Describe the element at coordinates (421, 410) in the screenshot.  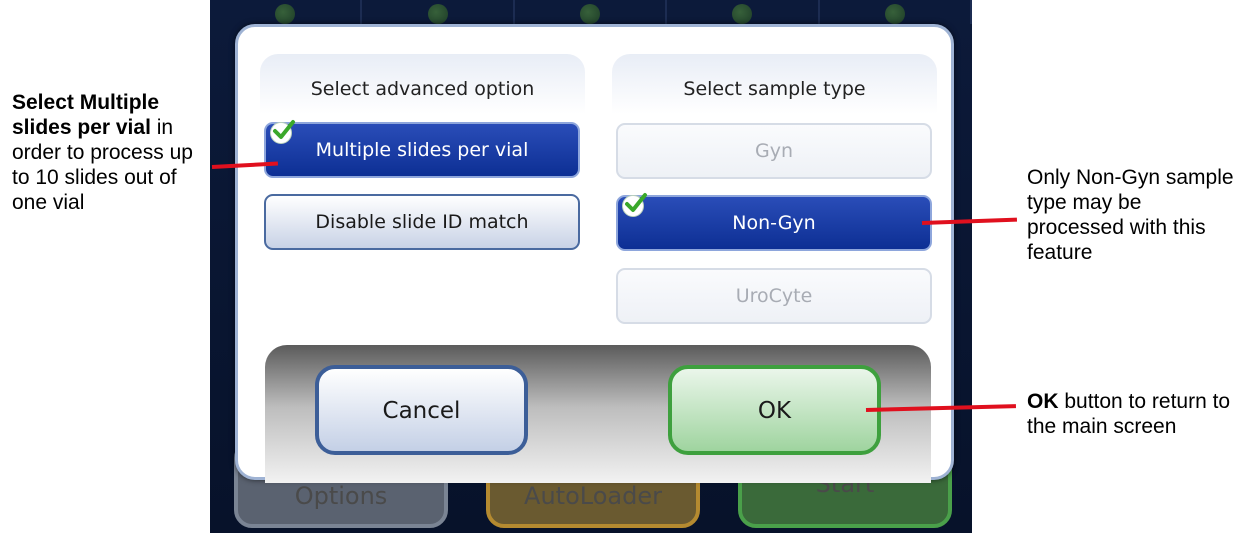
I see `cancel-button: Cancel` at that location.